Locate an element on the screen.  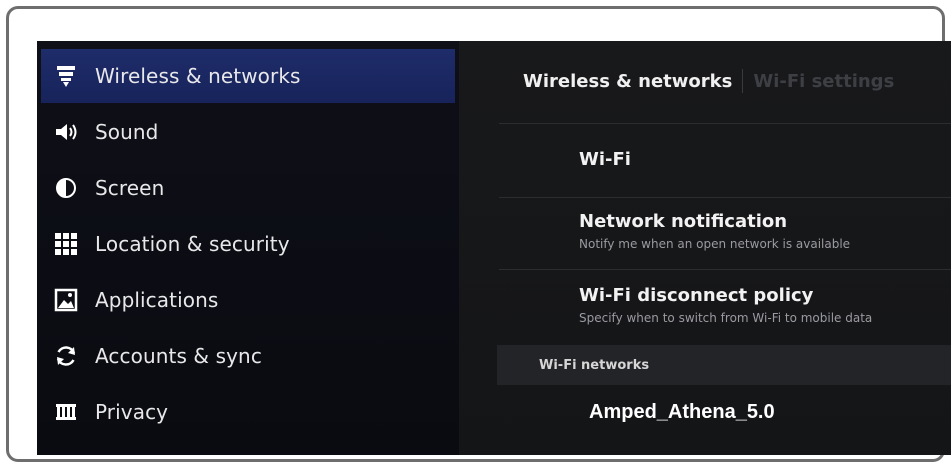
pref-title: Wi-Fi is located at coordinates (605, 159).